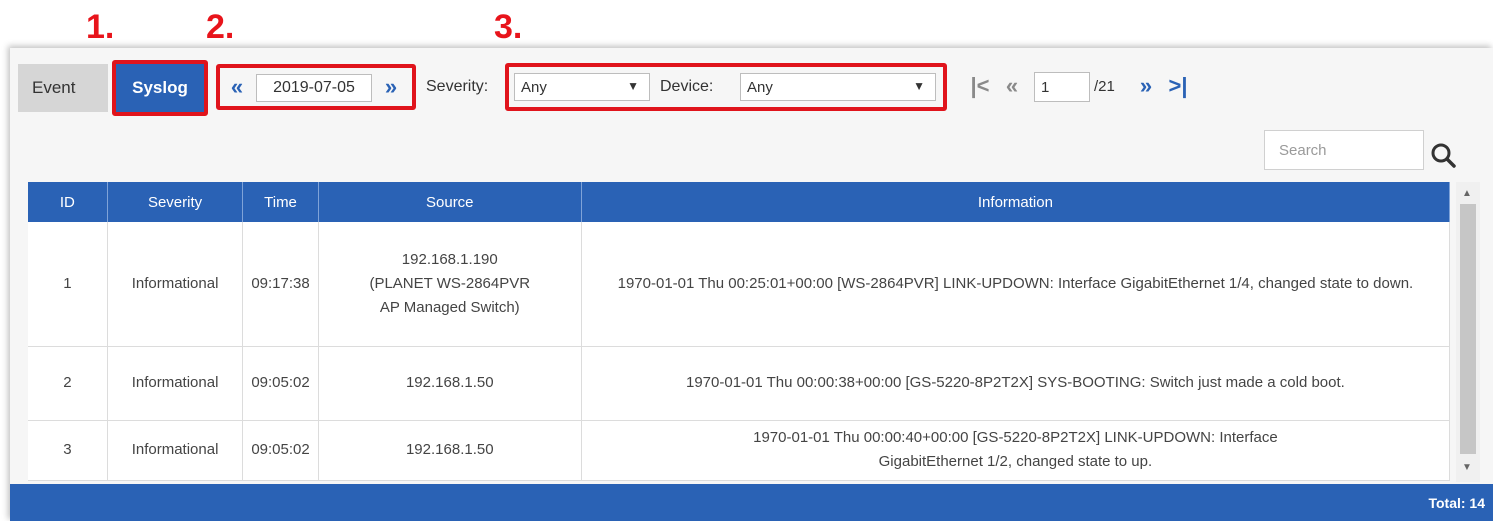 Image resolution: width=1493 pixels, height=521 pixels. I want to click on device-select: Any ▼, so click(838, 87).